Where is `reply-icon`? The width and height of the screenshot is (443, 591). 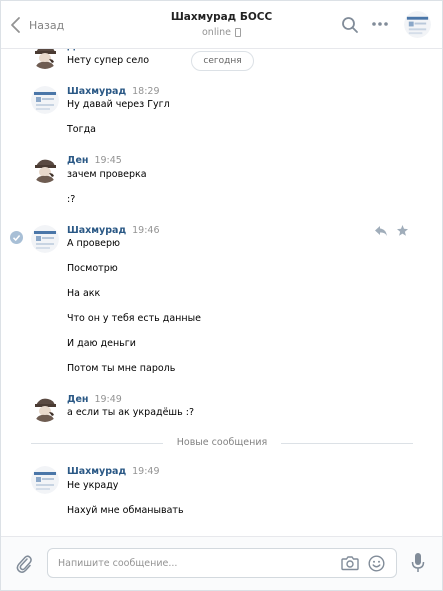
reply-icon is located at coordinates (381, 231).